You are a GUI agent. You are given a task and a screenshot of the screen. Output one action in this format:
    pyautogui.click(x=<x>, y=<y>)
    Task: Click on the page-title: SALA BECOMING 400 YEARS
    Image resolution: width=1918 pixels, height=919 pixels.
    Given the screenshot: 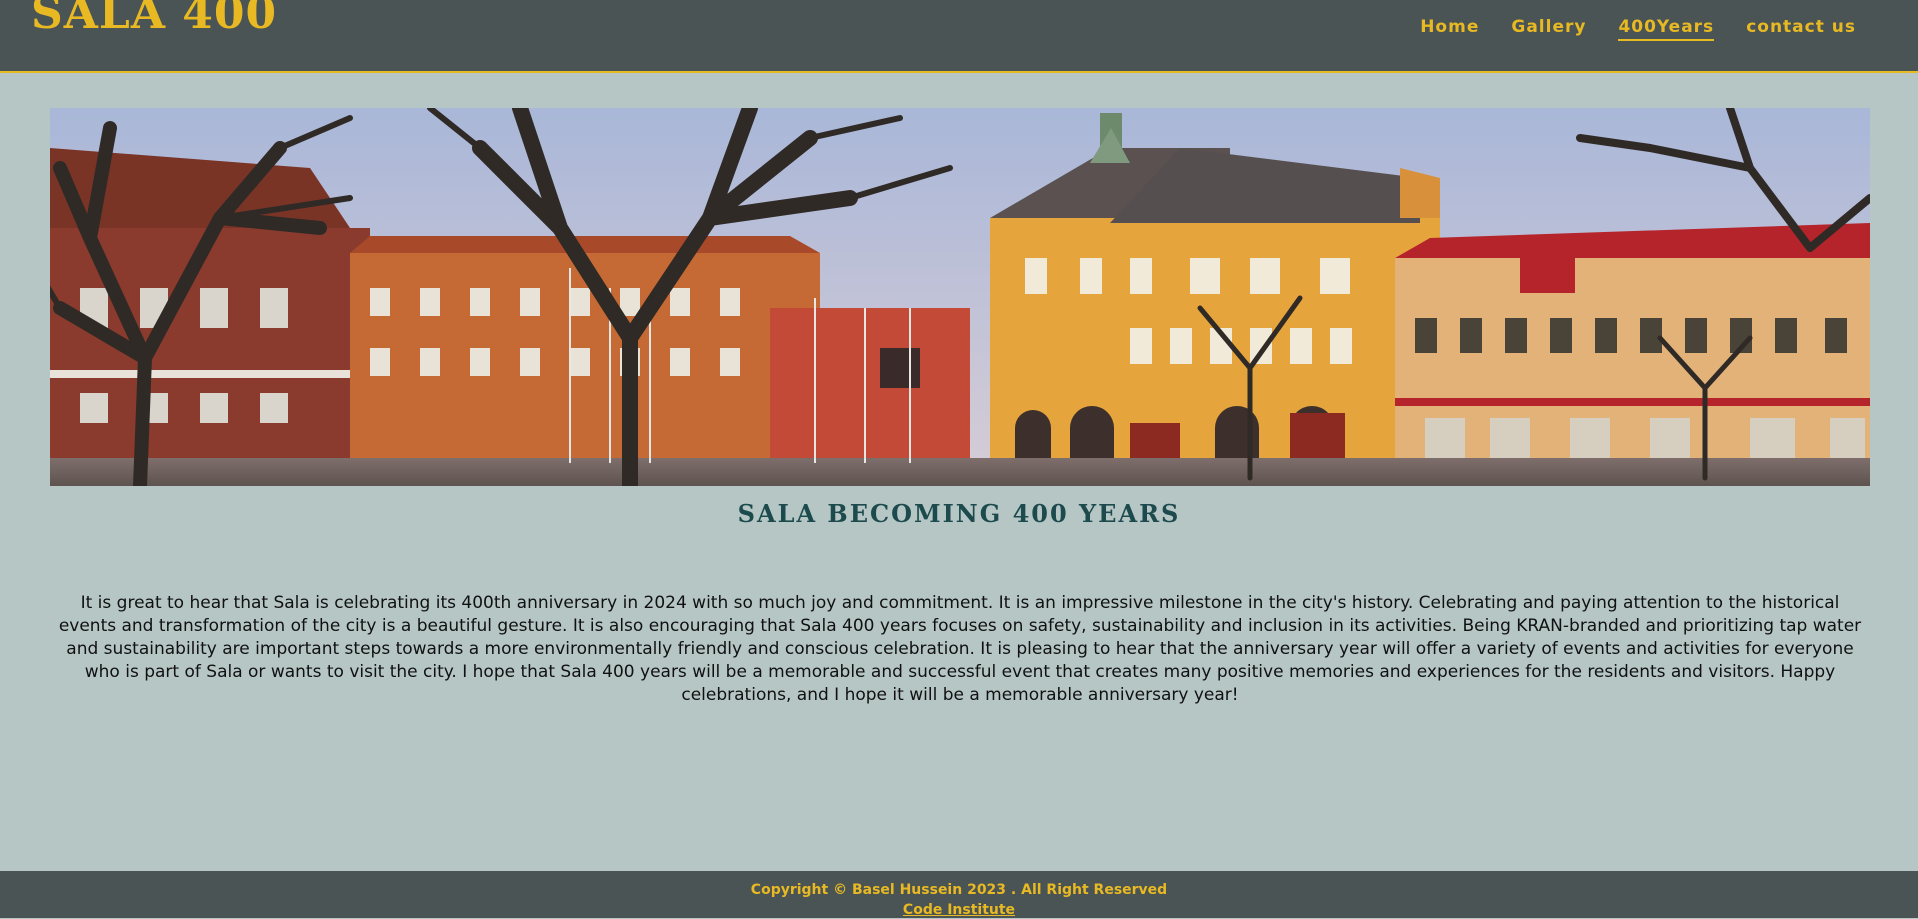 What is the action you would take?
    pyautogui.click(x=959, y=513)
    